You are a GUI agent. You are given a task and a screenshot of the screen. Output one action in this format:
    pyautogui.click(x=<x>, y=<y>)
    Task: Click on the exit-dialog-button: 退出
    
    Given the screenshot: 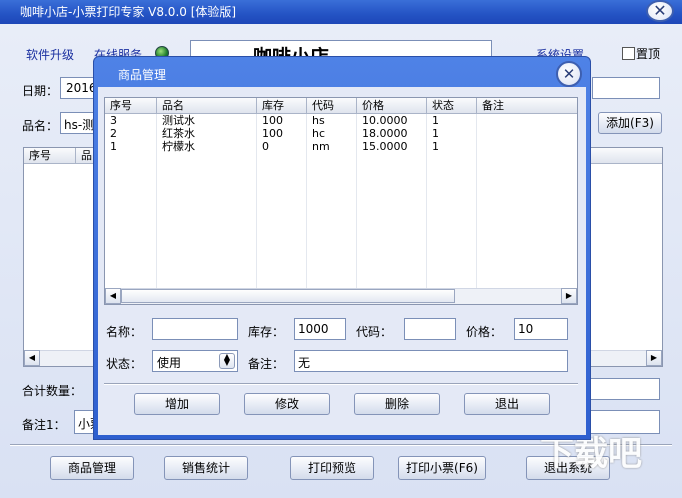 What is the action you would take?
    pyautogui.click(x=507, y=404)
    